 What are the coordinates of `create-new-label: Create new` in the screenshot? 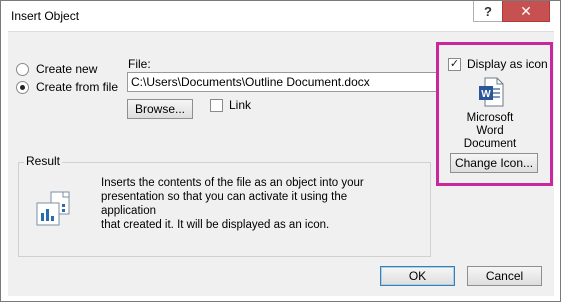 It's located at (67, 69).